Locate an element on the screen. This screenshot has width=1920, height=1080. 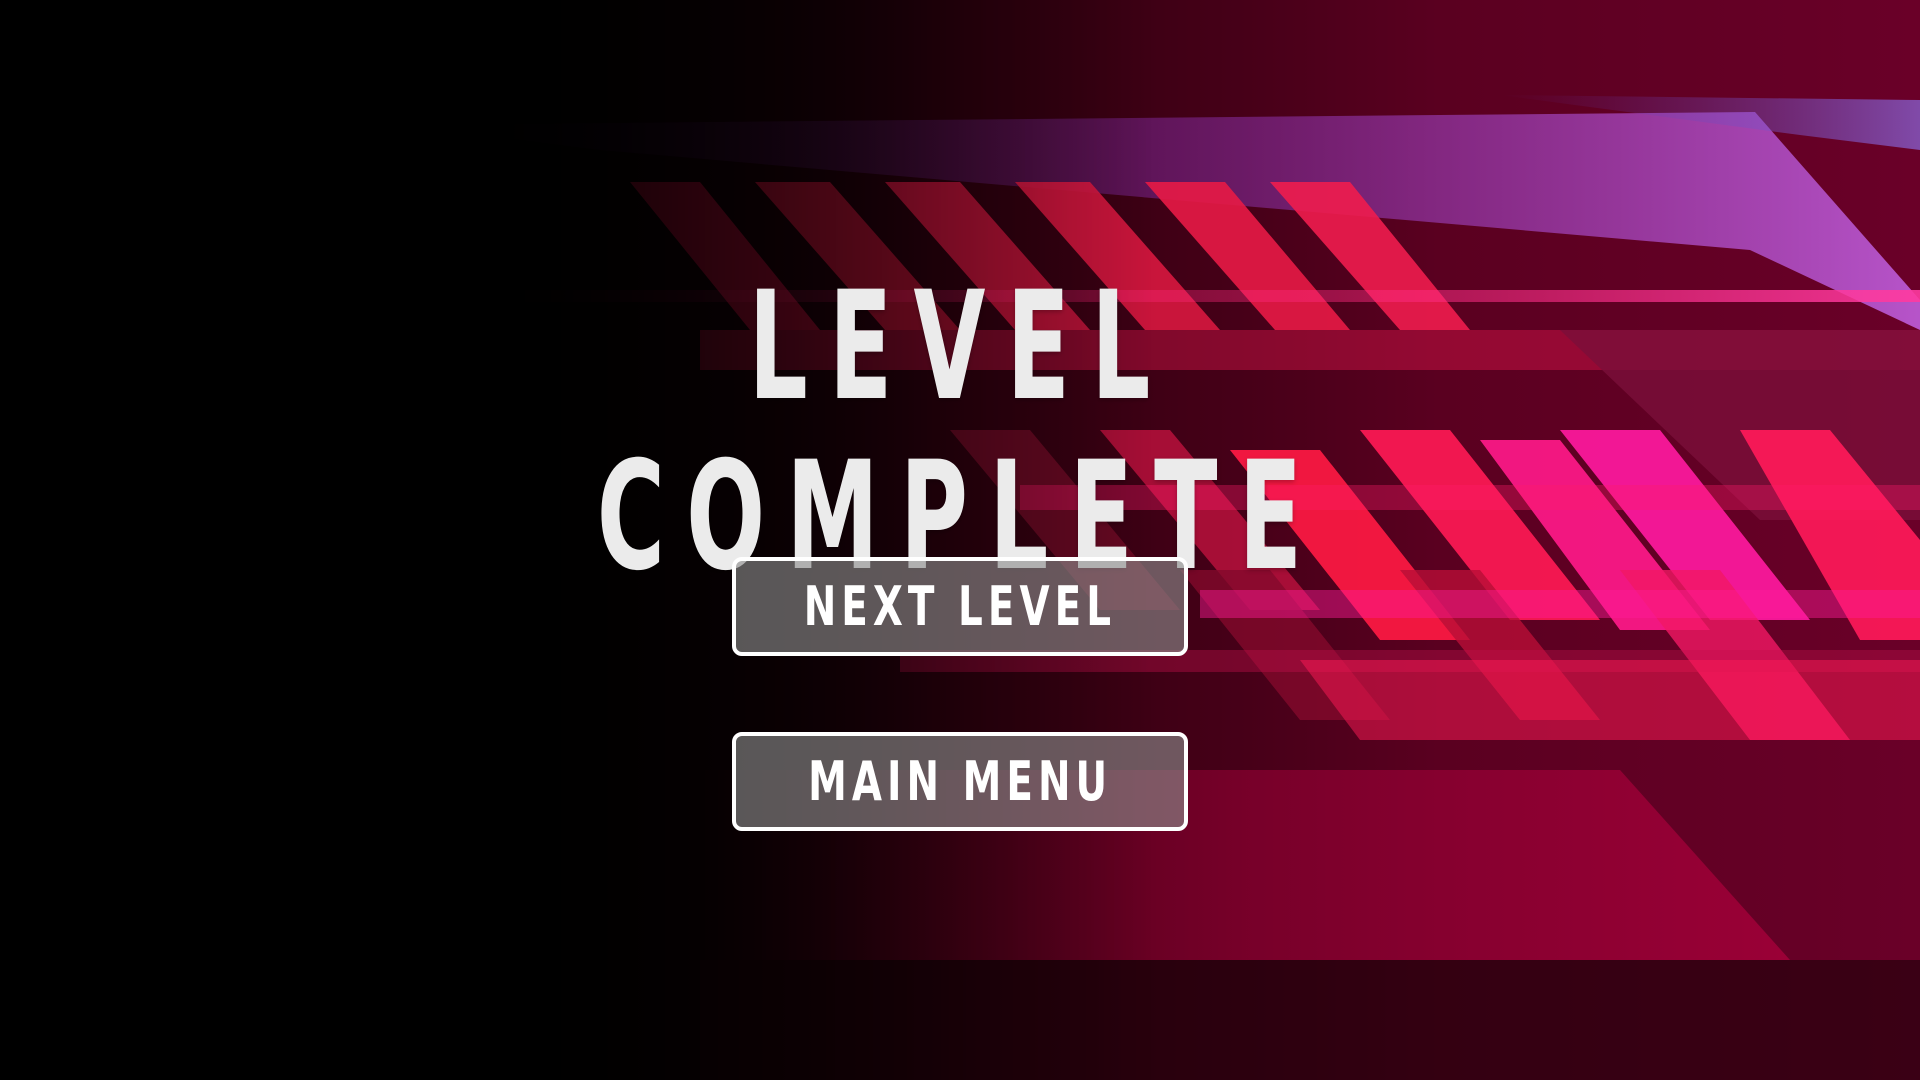
next-level-button: NEXT LEVEL is located at coordinates (960, 606).